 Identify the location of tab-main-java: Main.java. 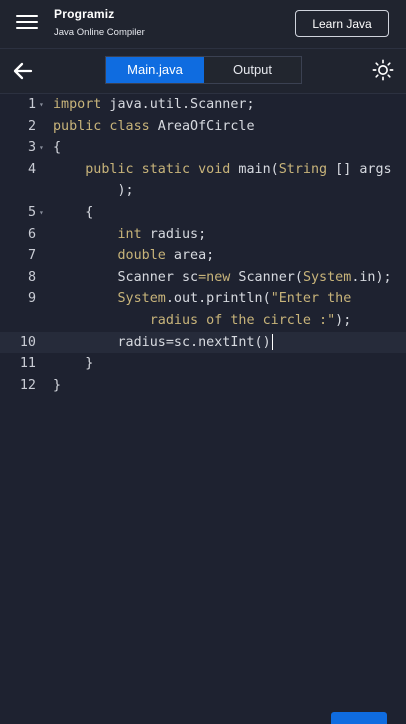
(155, 70).